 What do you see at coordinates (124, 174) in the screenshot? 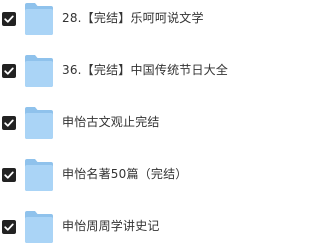
I see `file-name: 申怡名著50篇（完结）` at bounding box center [124, 174].